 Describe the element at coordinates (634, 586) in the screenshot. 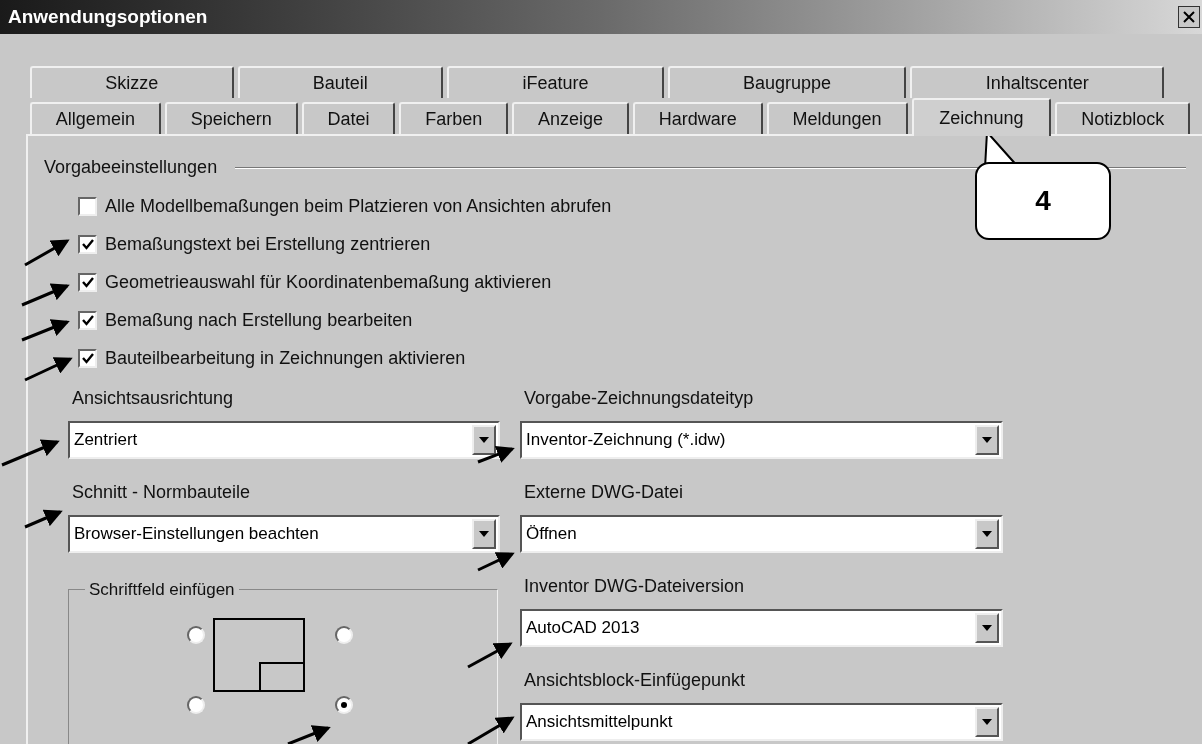

I see `field-label: Inventor DWG-Dateiversion` at that location.